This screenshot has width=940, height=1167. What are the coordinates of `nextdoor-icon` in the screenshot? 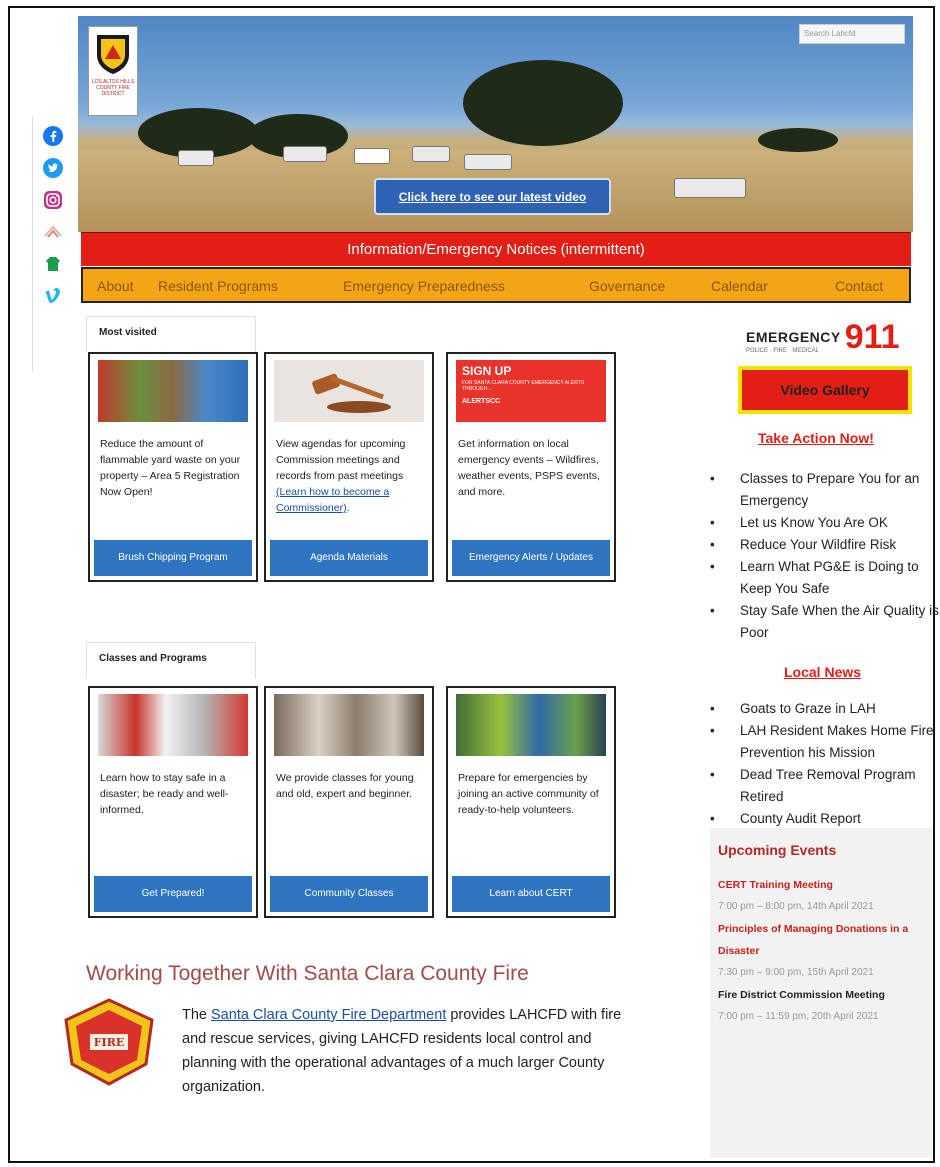 It's located at (53, 232).